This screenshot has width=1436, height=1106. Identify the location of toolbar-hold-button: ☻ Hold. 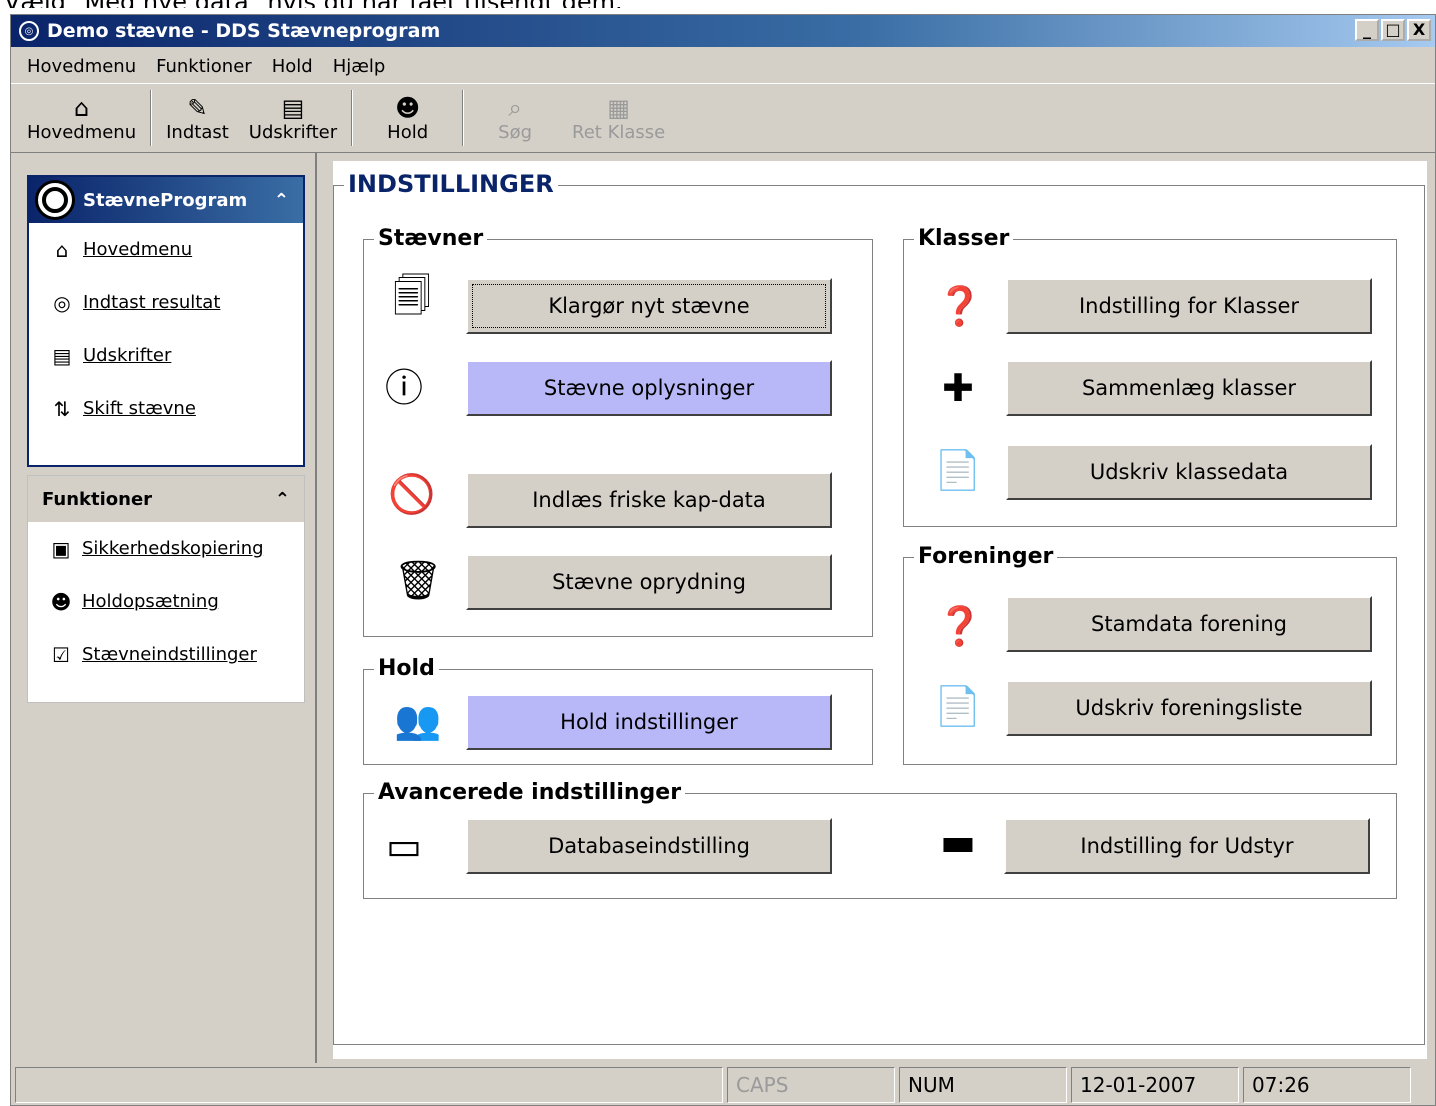
(407, 118).